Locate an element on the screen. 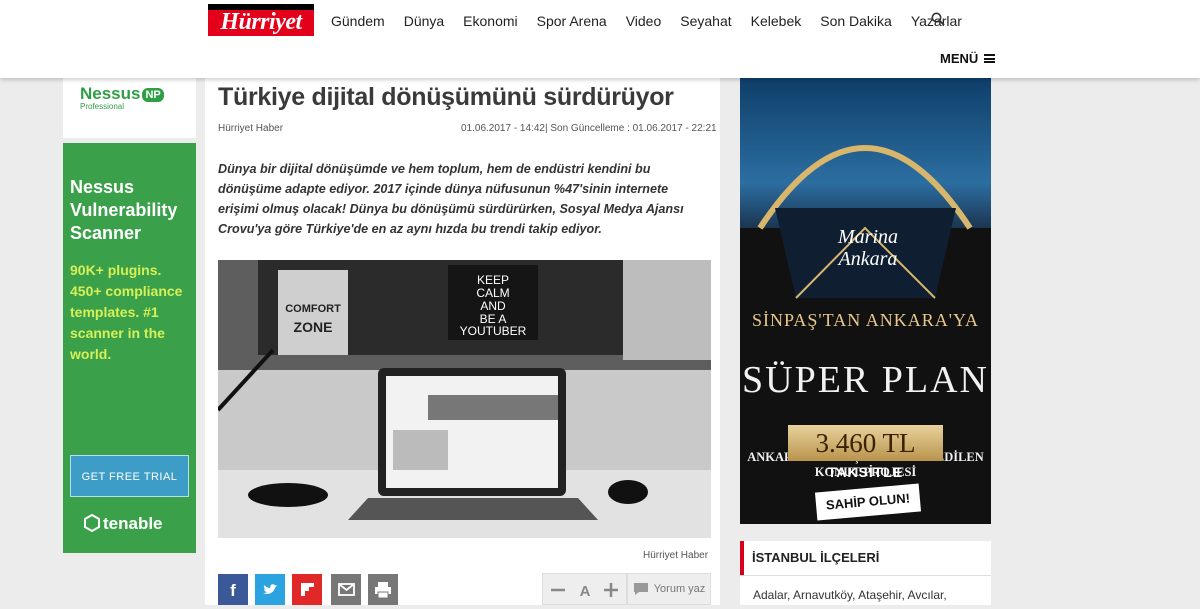 Image resolution: width=1200 pixels, height=609 pixels. nav-gundem: Gündem is located at coordinates (358, 21).